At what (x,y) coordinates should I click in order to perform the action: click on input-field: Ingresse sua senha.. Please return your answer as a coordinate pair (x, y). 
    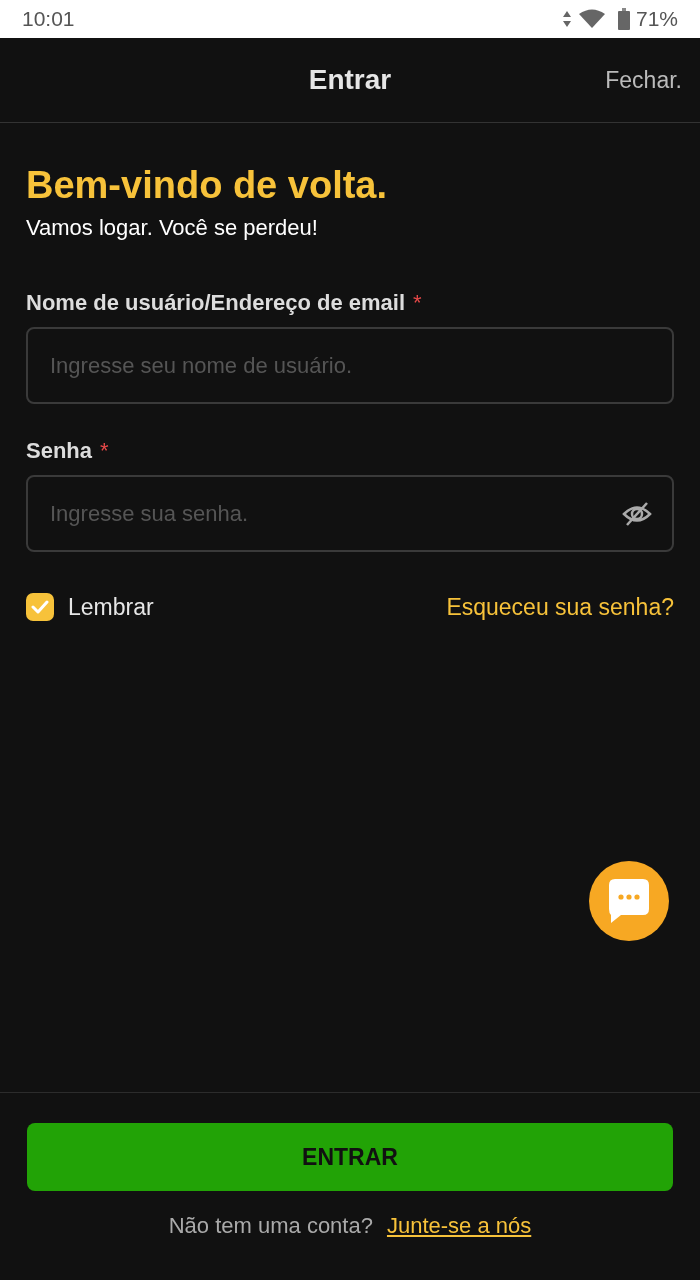
    Looking at the image, I should click on (350, 513).